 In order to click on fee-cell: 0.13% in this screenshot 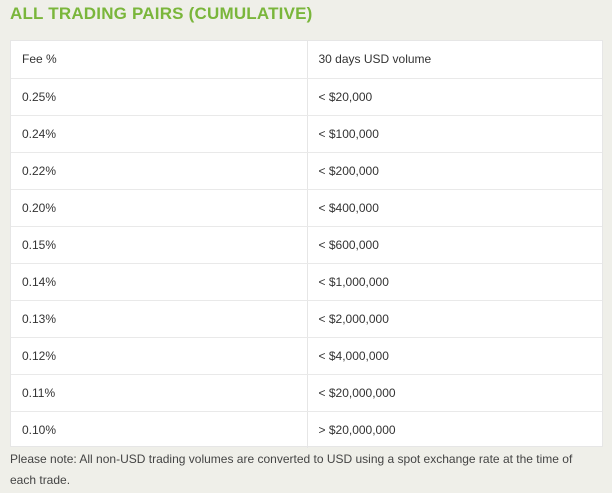, I will do `click(159, 319)`.